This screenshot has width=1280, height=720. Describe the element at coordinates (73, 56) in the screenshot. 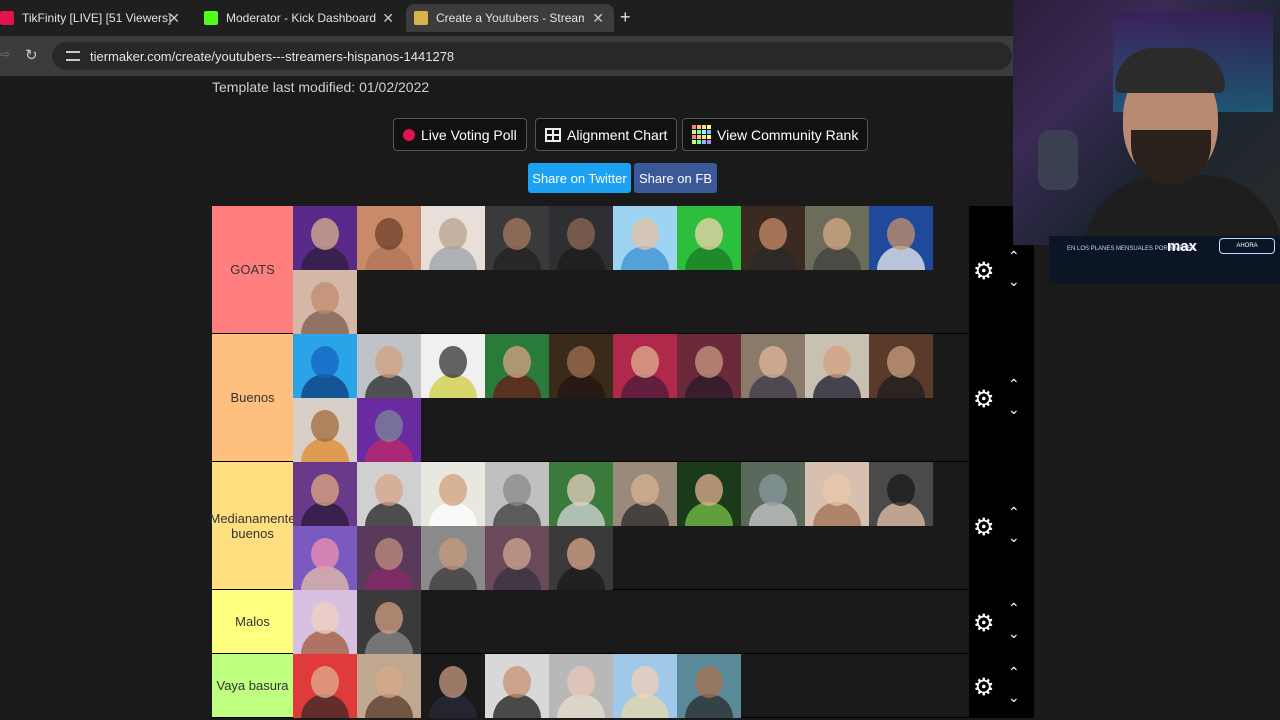

I see `site-settings-icon` at that location.